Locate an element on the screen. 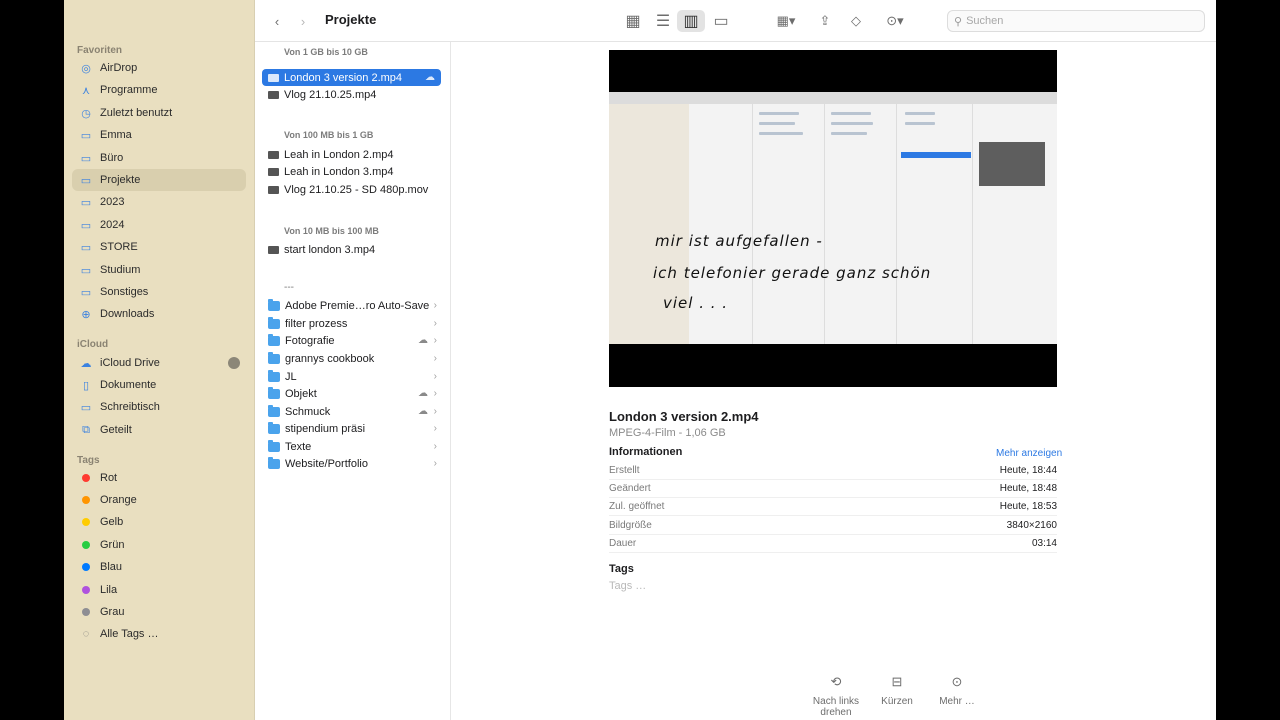  download-icon: ⊕ is located at coordinates (86, 314).